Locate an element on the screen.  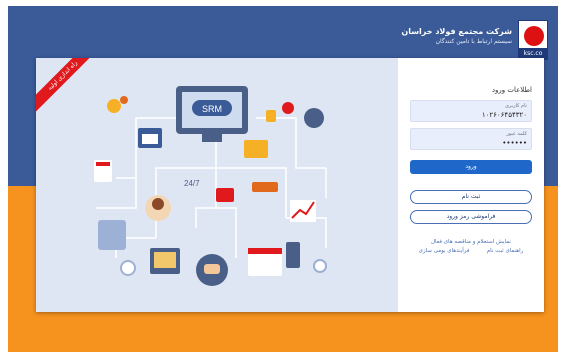
password-label: کلمه عبور is located at coordinates (516, 134).